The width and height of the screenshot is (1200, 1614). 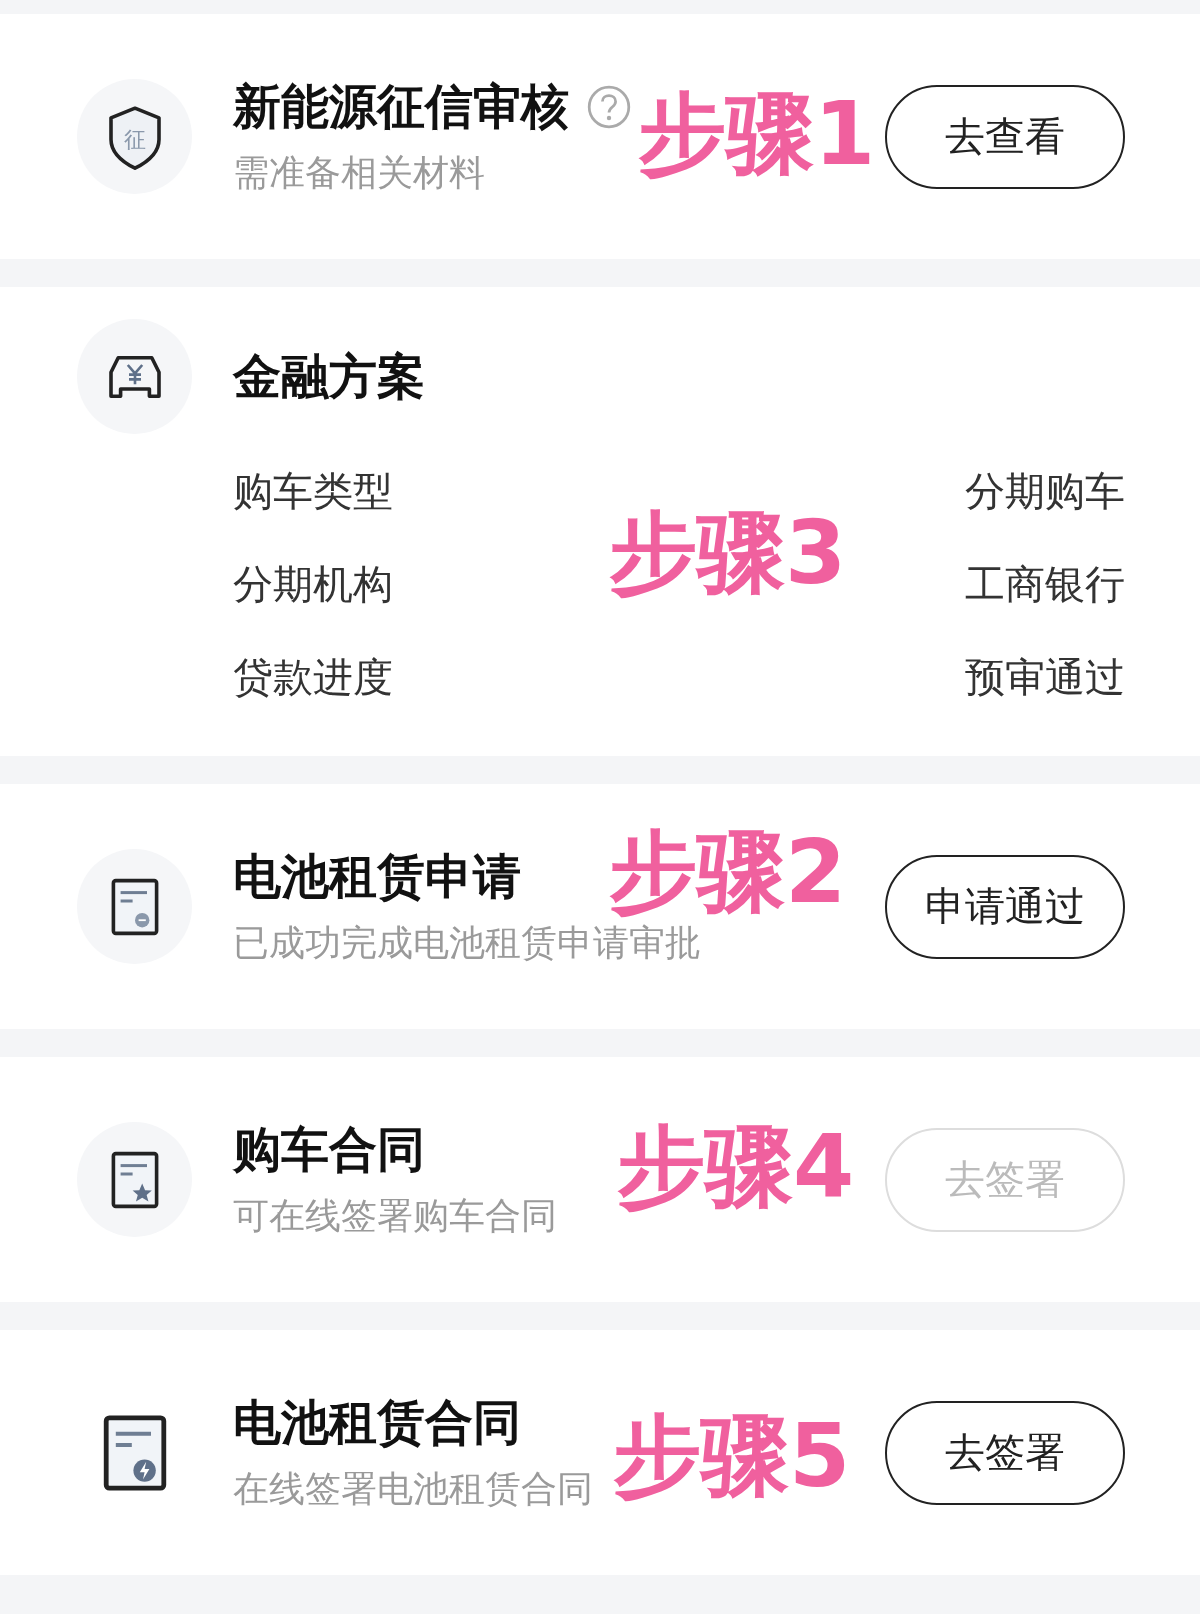 What do you see at coordinates (377, 1422) in the screenshot?
I see `card-title: 电池租赁合同` at bounding box center [377, 1422].